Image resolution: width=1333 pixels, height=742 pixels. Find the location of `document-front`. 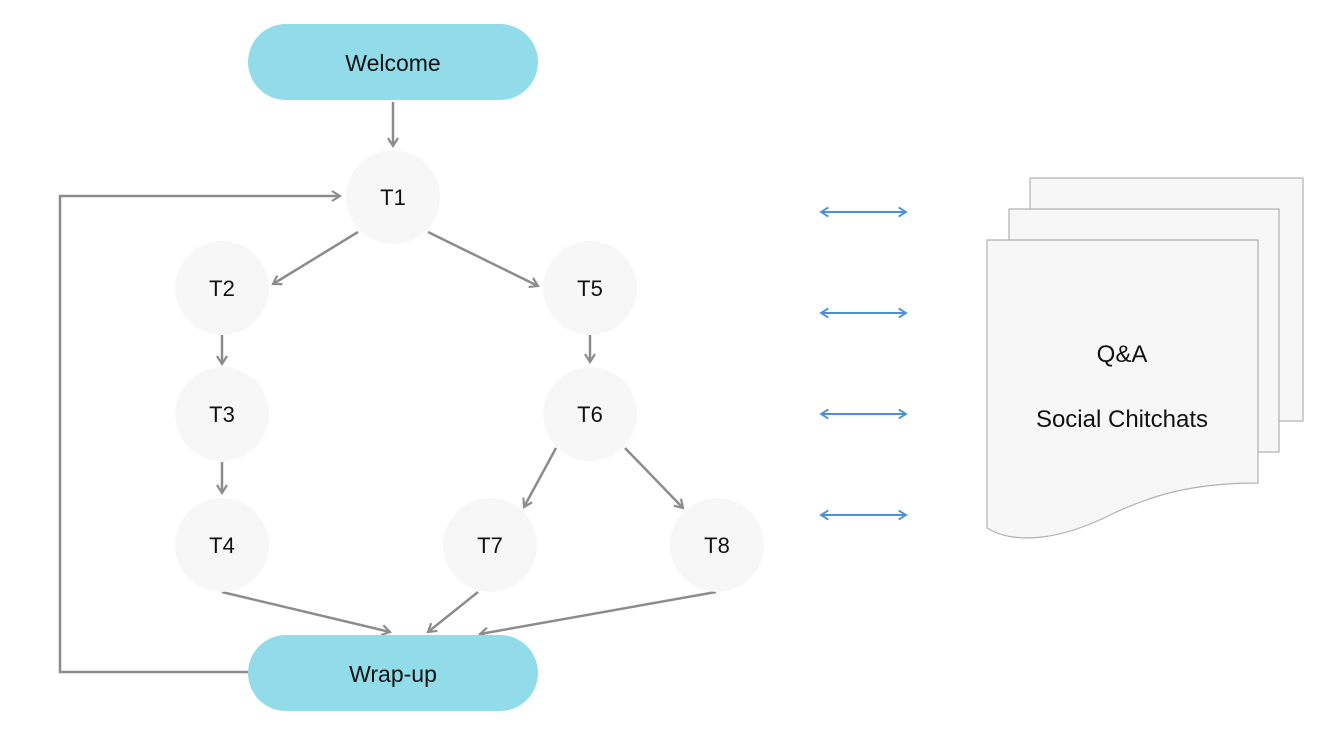

document-front is located at coordinates (1122, 389).